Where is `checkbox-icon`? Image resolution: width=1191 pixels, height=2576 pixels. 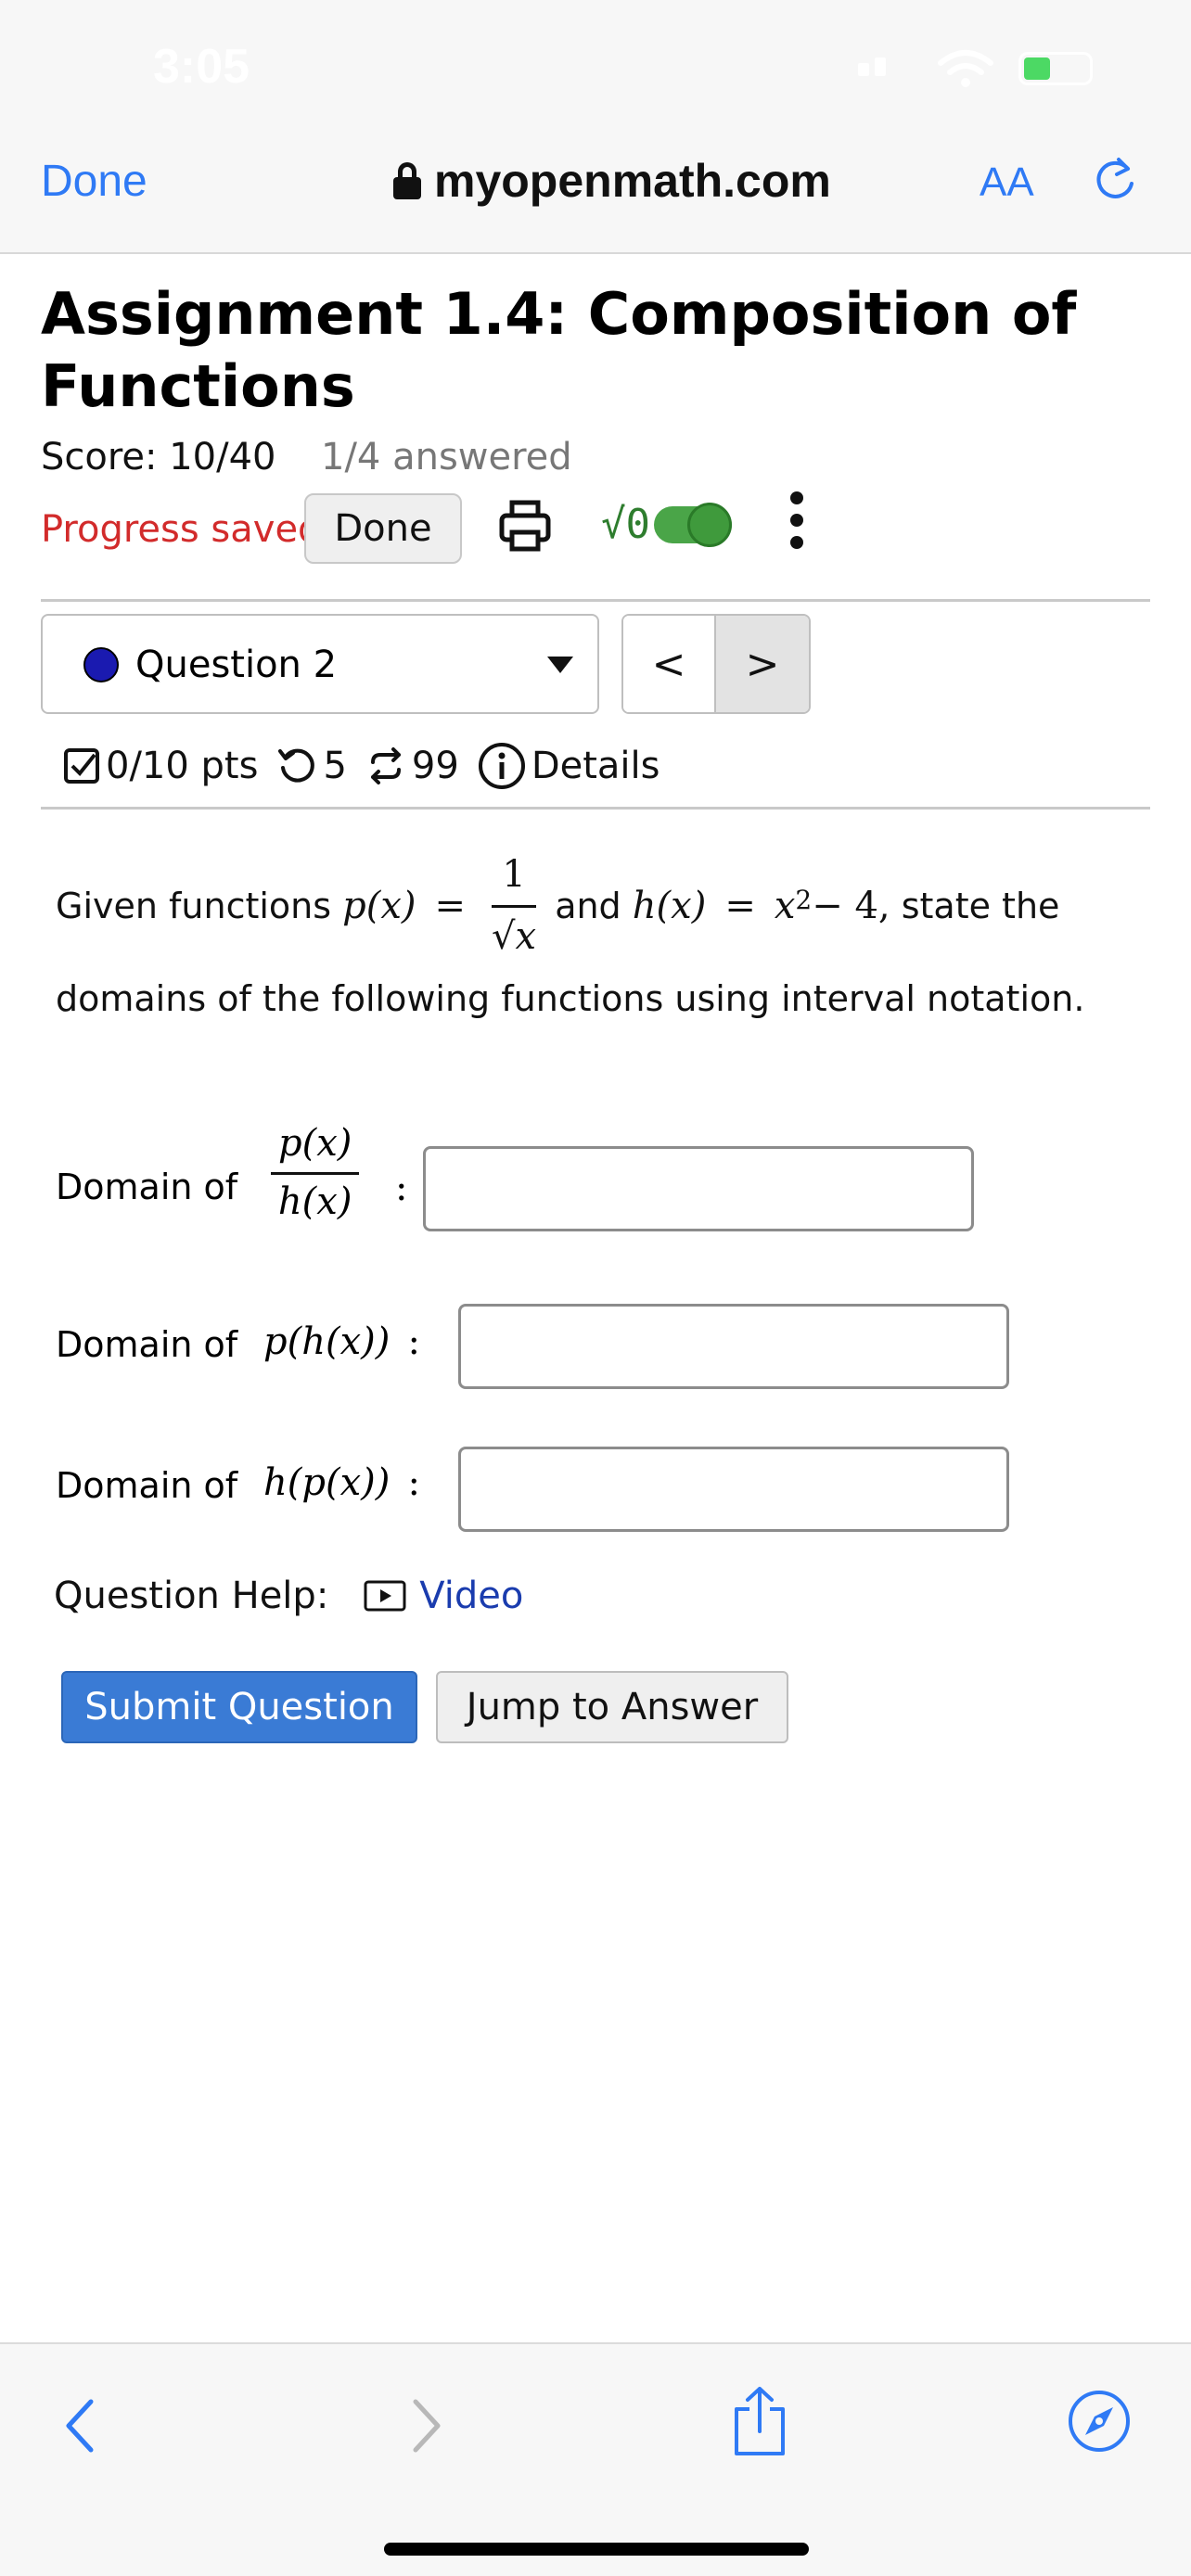 checkbox-icon is located at coordinates (81, 766).